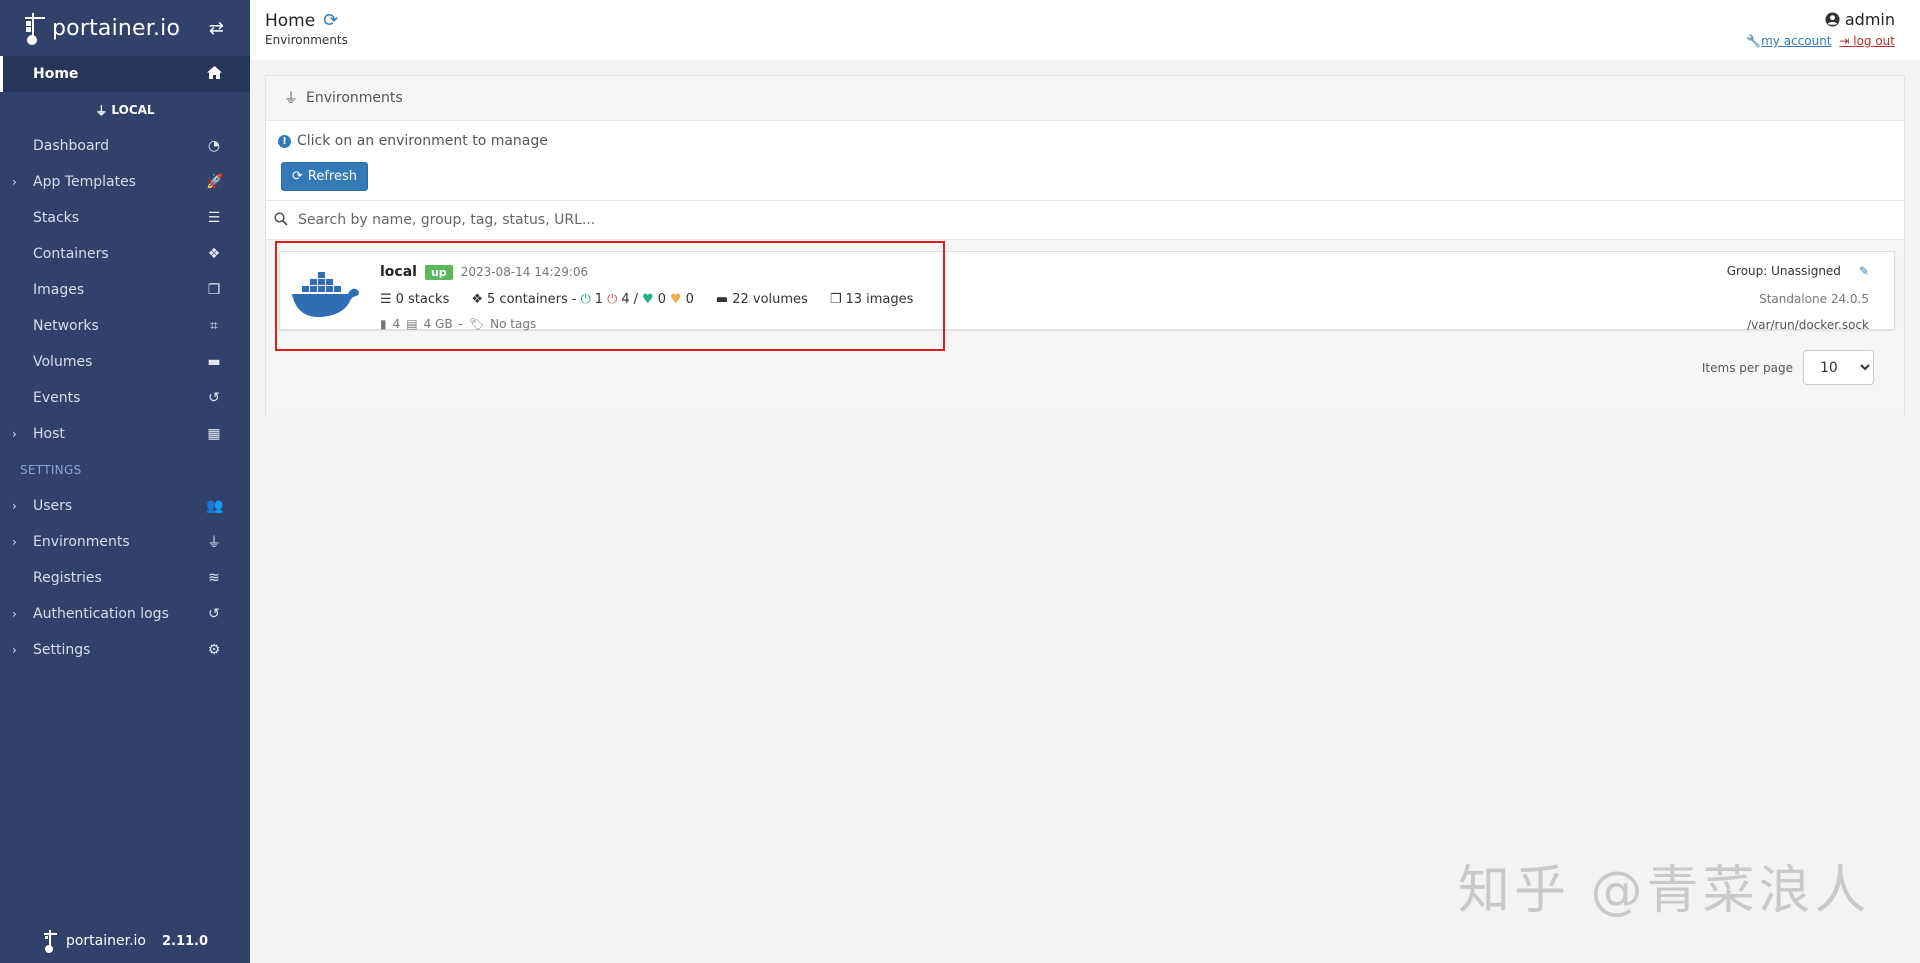 Image resolution: width=1920 pixels, height=963 pixels. What do you see at coordinates (281, 220) in the screenshot?
I see `search-icon` at bounding box center [281, 220].